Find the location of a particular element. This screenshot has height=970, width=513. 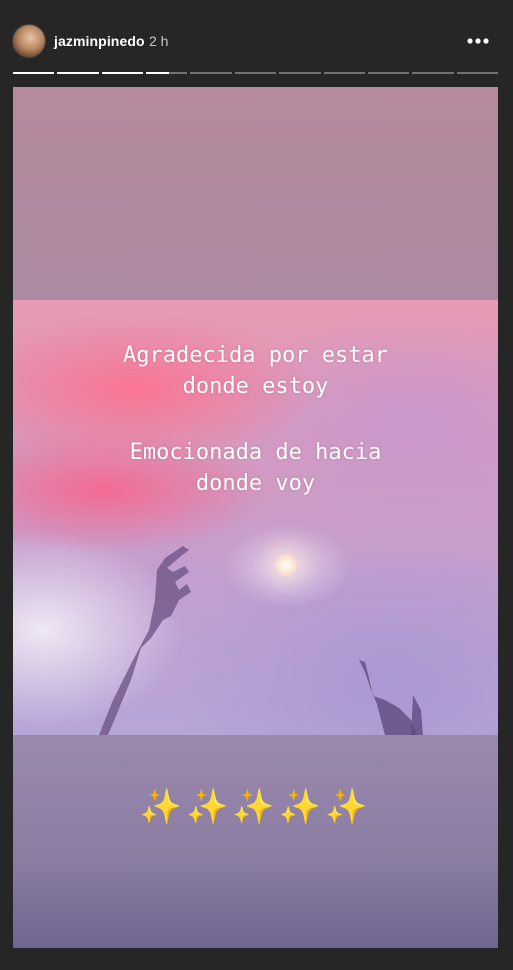

story-progress-bar is located at coordinates (255, 73).